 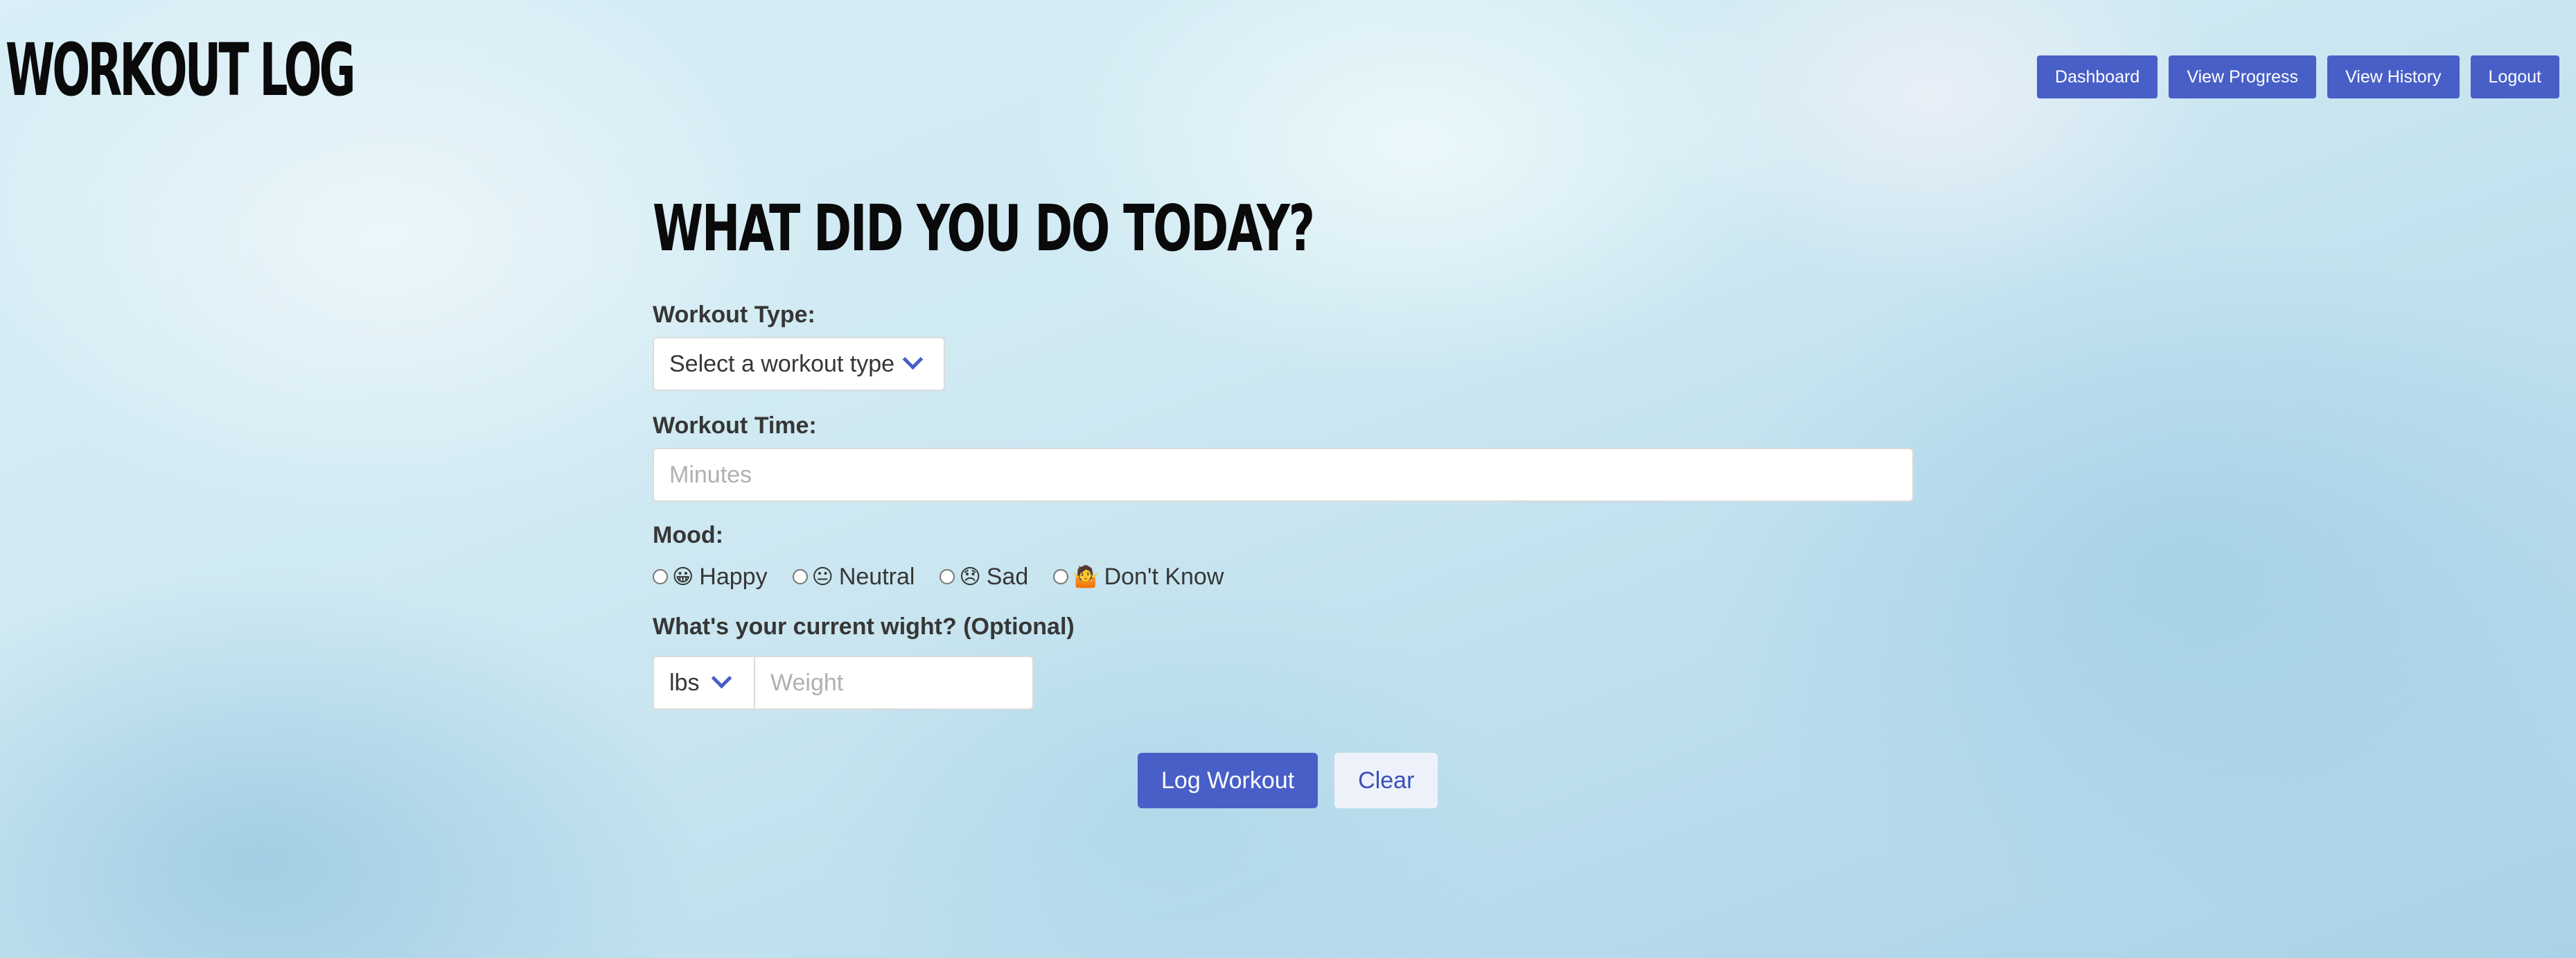 What do you see at coordinates (1228, 780) in the screenshot?
I see `log-workout-button: Log Workout` at bounding box center [1228, 780].